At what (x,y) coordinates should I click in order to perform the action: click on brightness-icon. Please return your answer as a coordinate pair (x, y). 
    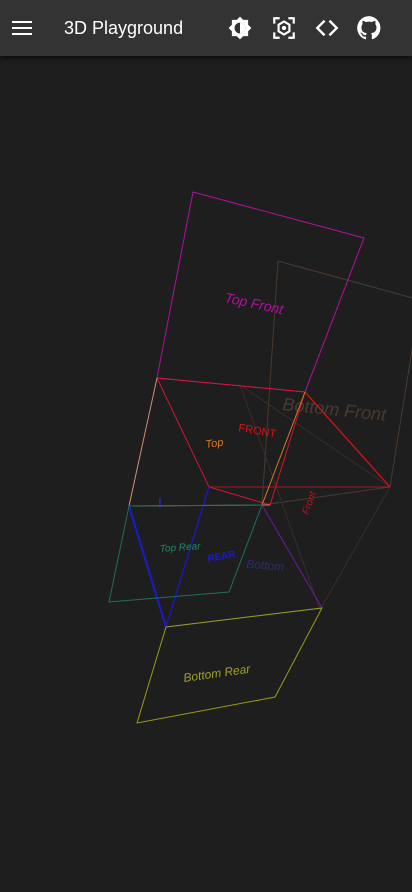
    Looking at the image, I should click on (240, 28).